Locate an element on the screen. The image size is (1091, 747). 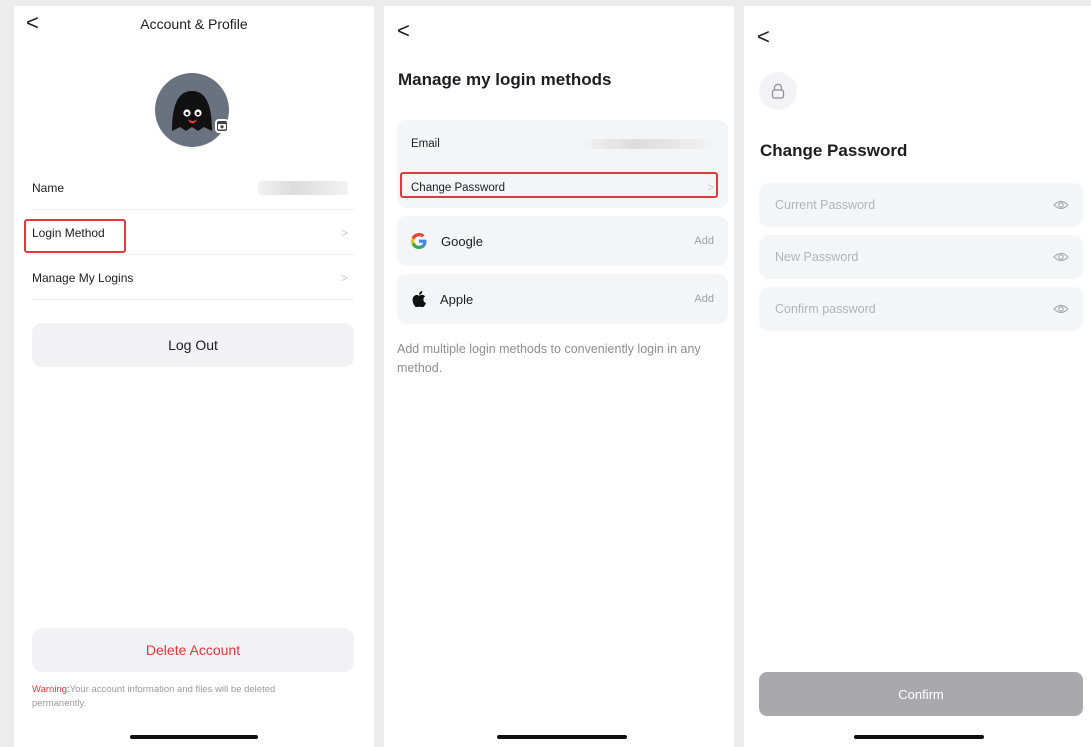
email-label: Email is located at coordinates (425, 144).